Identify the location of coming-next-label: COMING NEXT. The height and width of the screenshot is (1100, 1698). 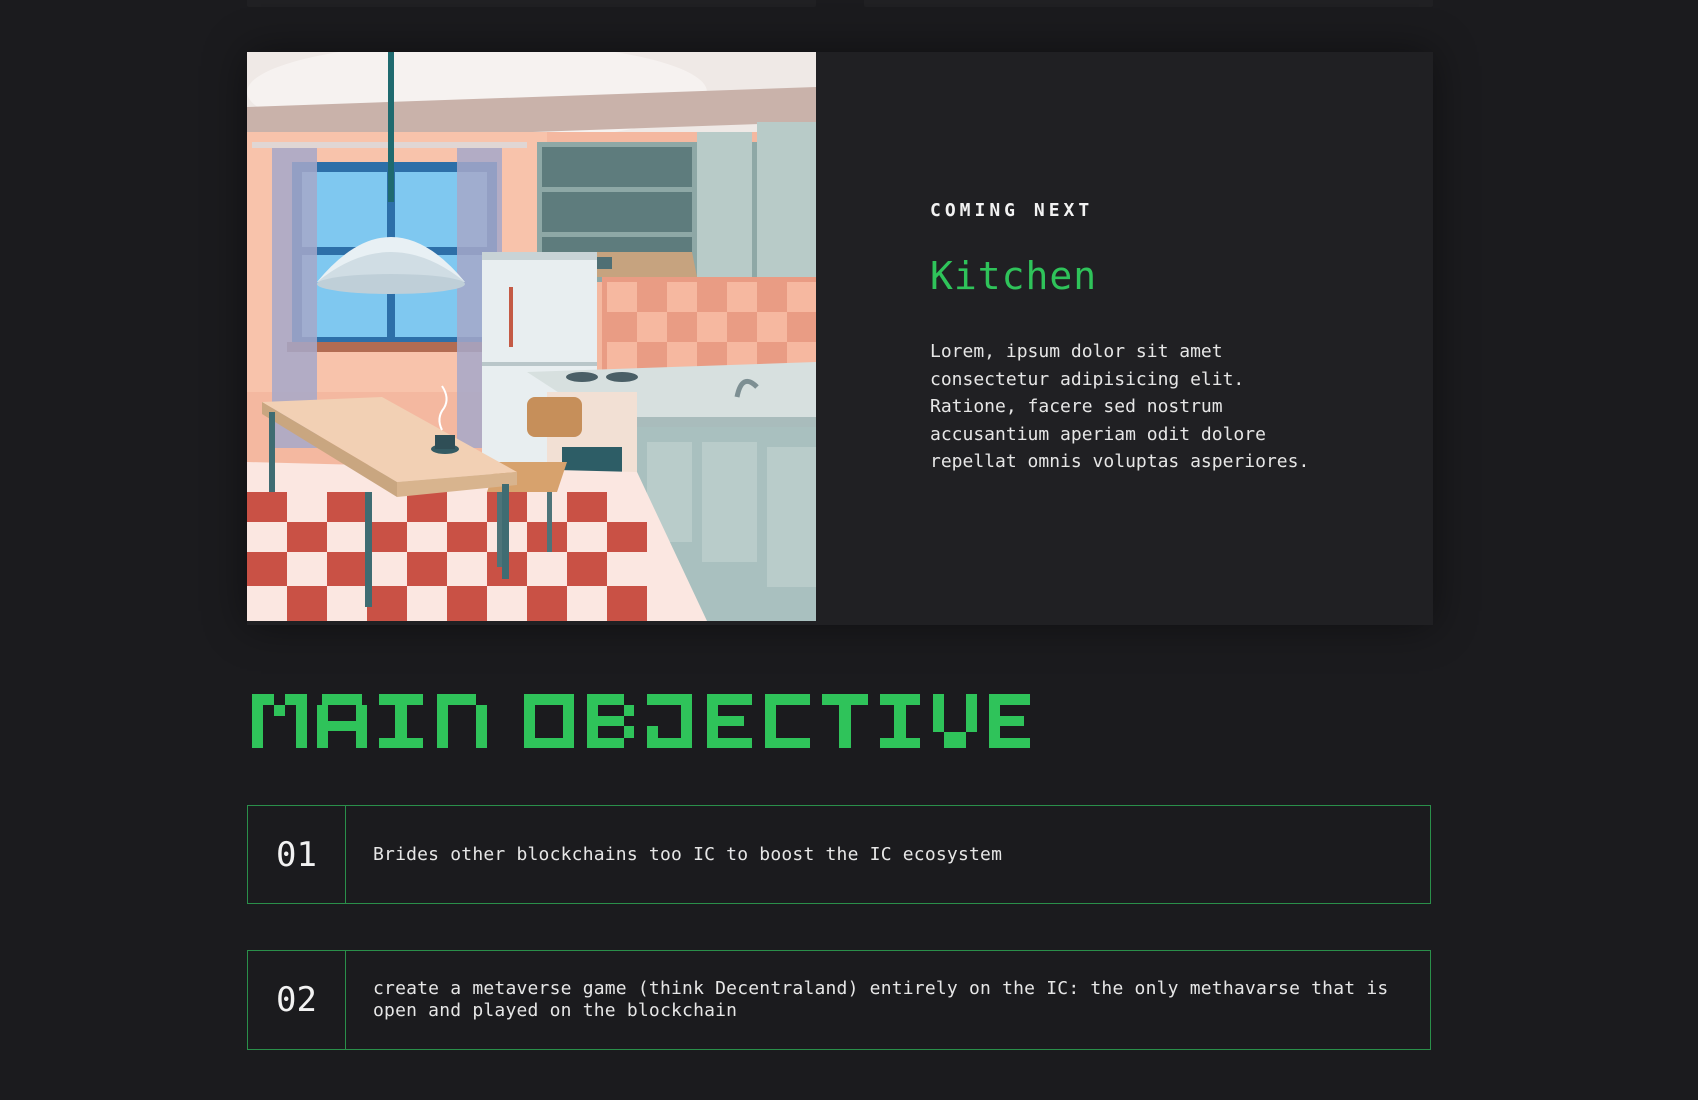
(1012, 210).